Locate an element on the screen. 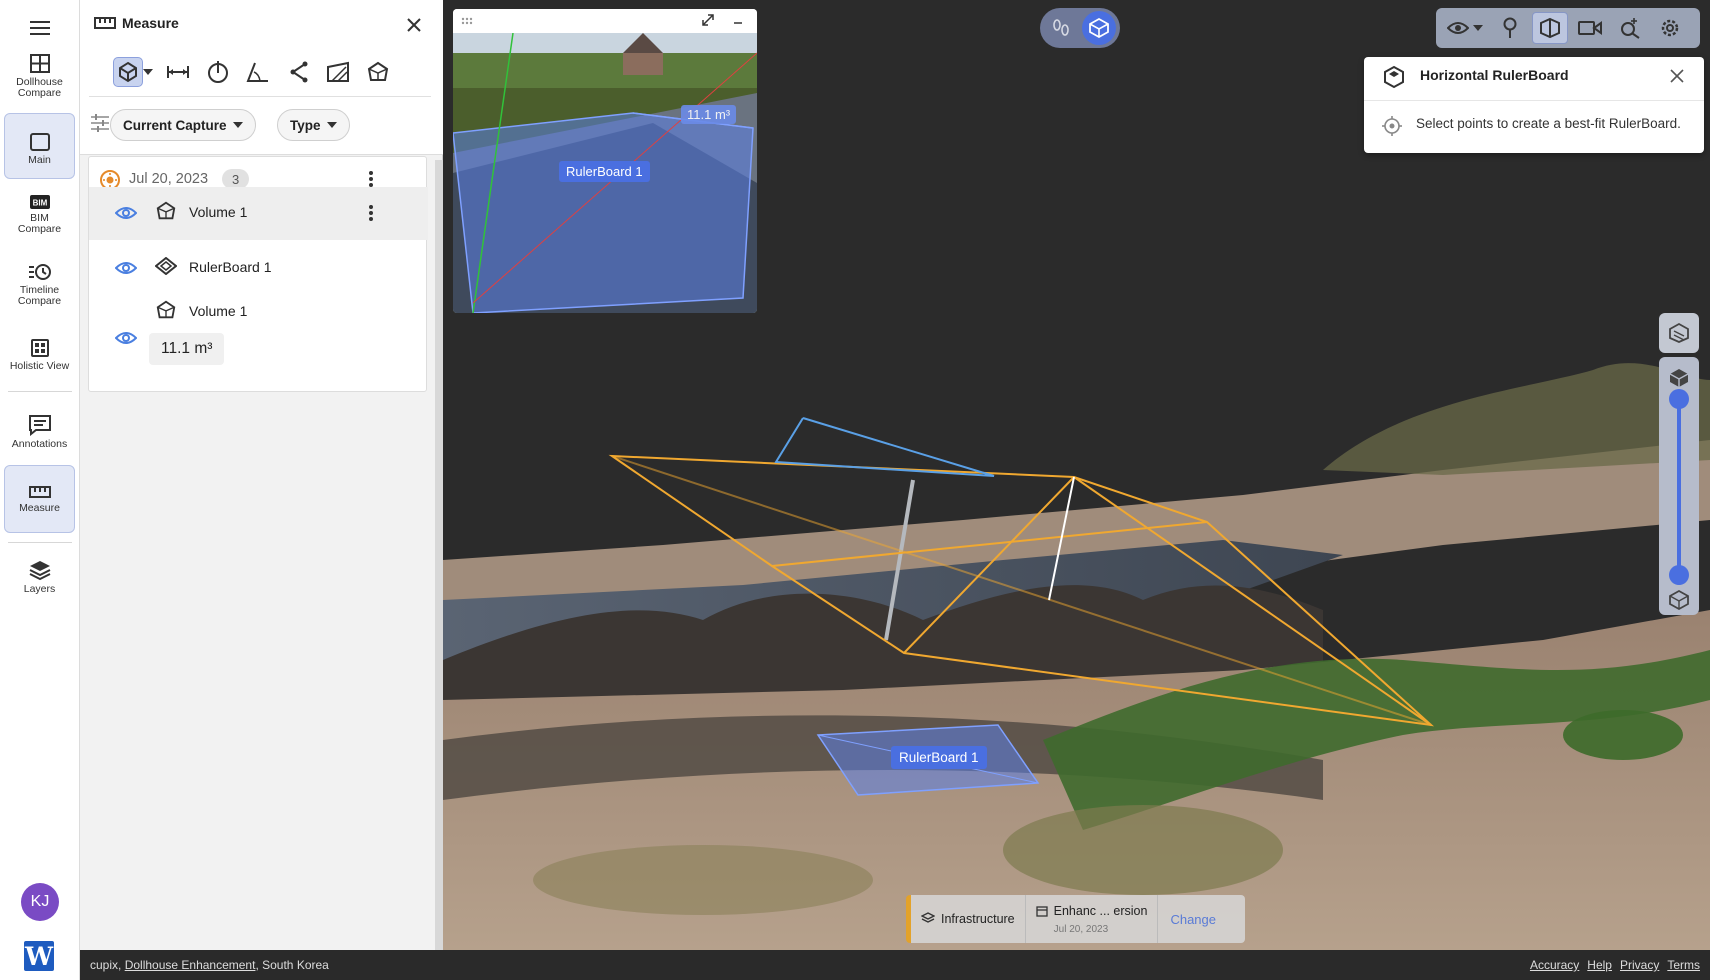  mesh-icon is located at coordinates (378, 71).